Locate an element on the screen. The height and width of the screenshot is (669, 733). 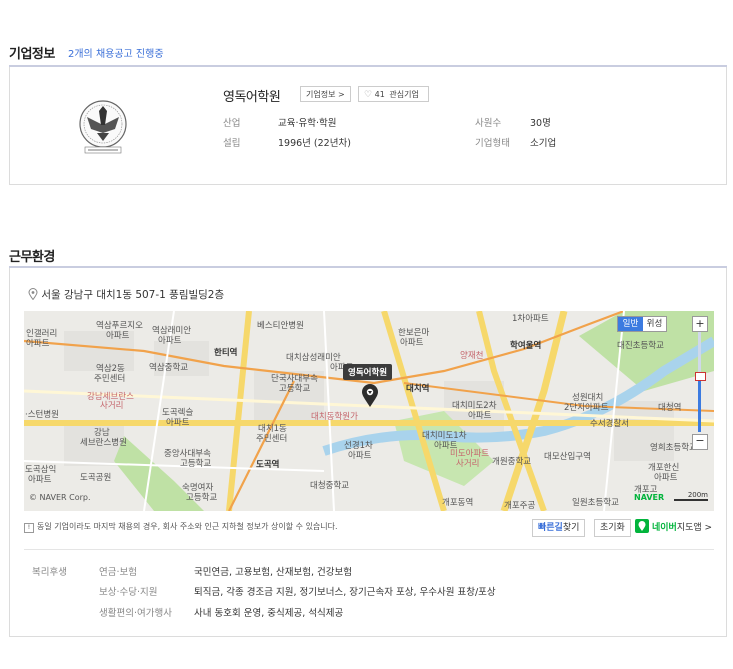
map-label: 단국사대부속 is located at coordinates (294, 379).